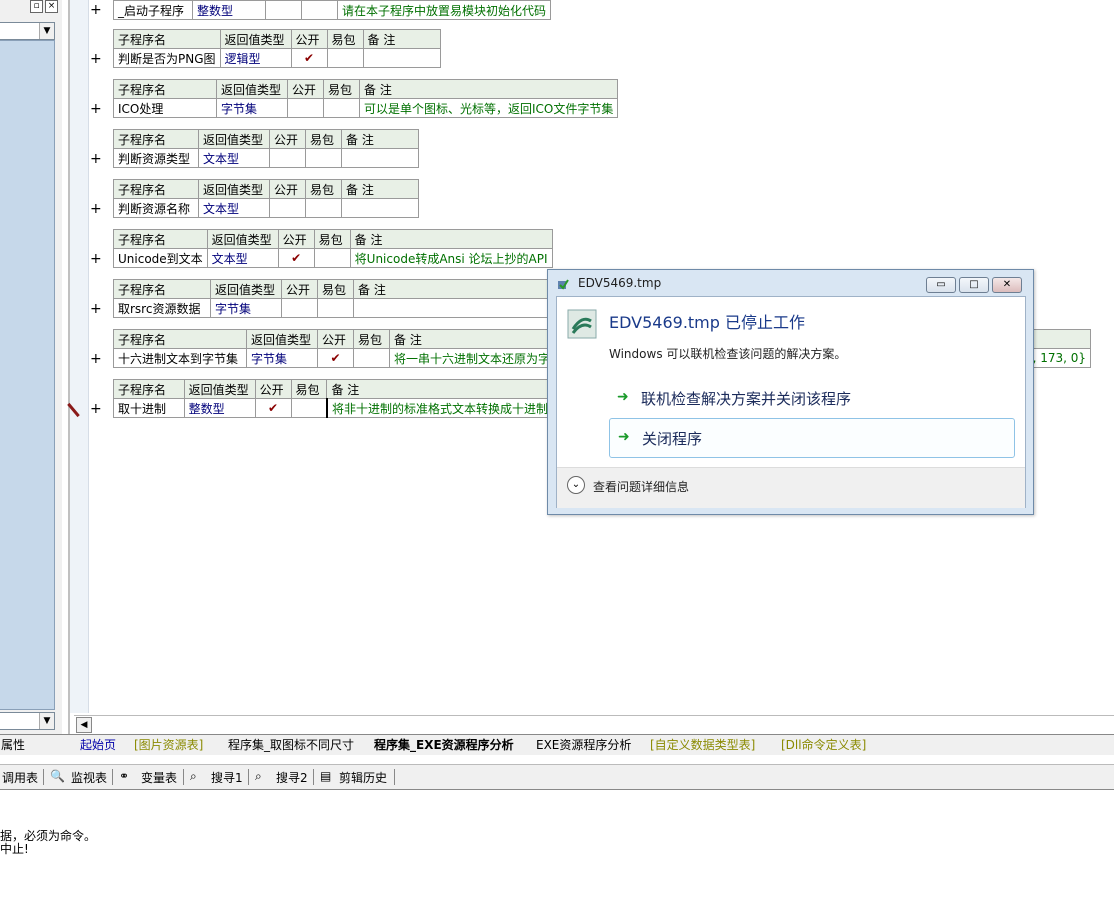  Describe the element at coordinates (488, 108) in the screenshot. I see `note-cell: 可以是单个图标、光标等，返回ICO文件字节集` at that location.